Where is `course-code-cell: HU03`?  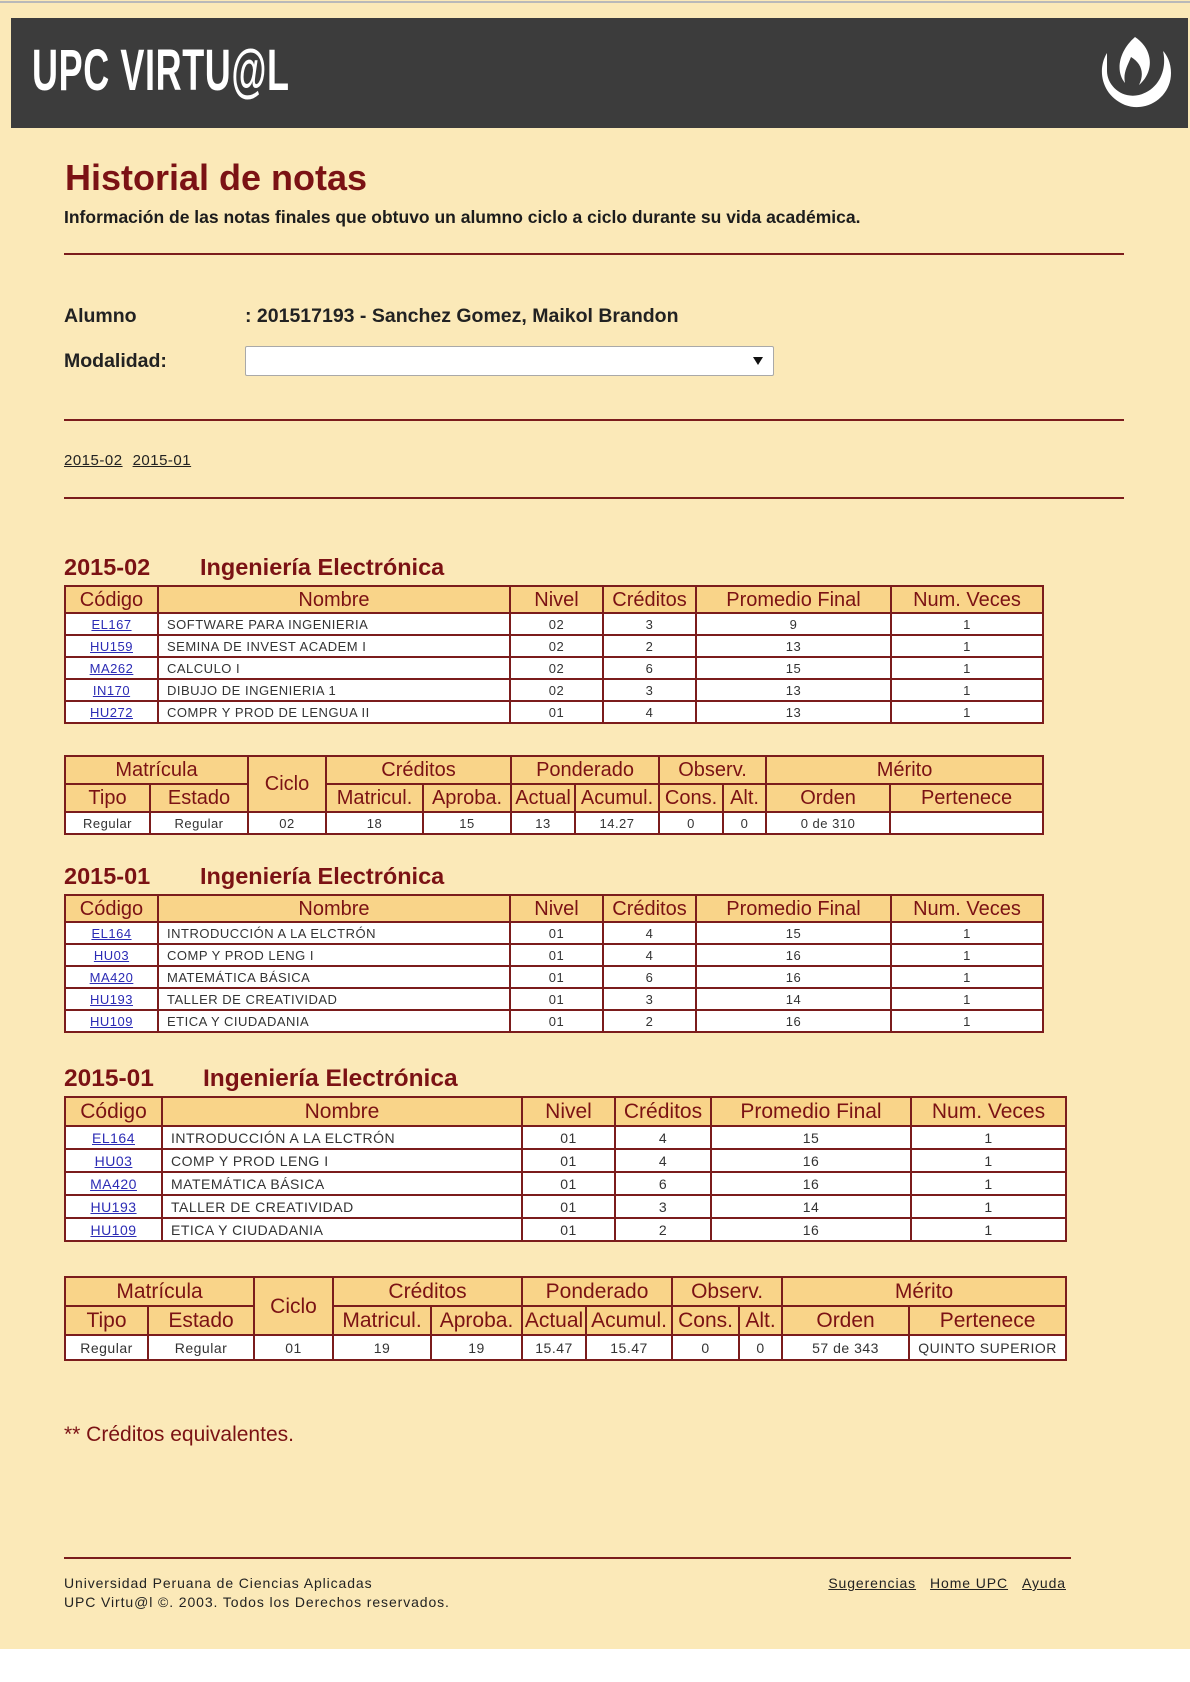 course-code-cell: HU03 is located at coordinates (113, 1160).